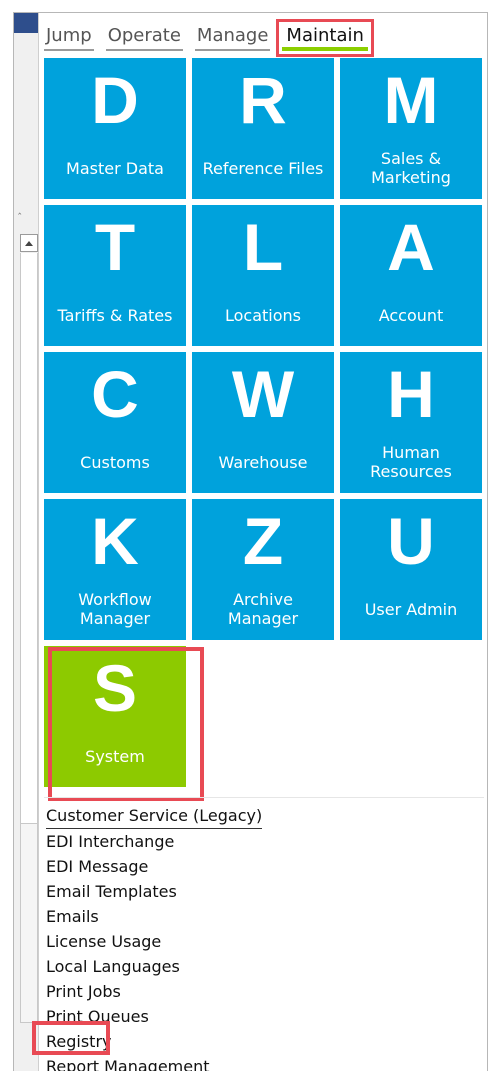  I want to click on tile-label: Account, so click(411, 315).